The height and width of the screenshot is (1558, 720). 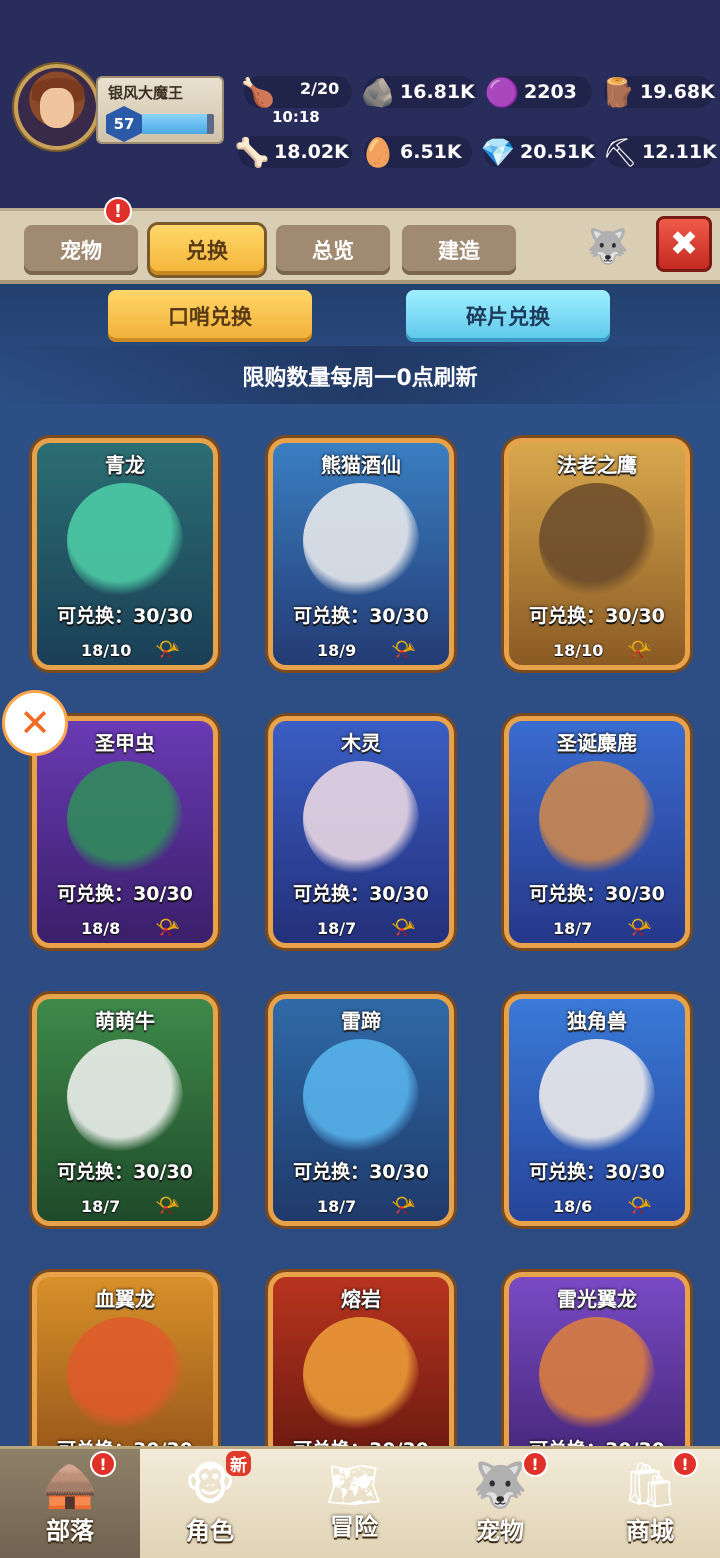 What do you see at coordinates (320, 88) in the screenshot?
I see `stamina-value: 2/20` at bounding box center [320, 88].